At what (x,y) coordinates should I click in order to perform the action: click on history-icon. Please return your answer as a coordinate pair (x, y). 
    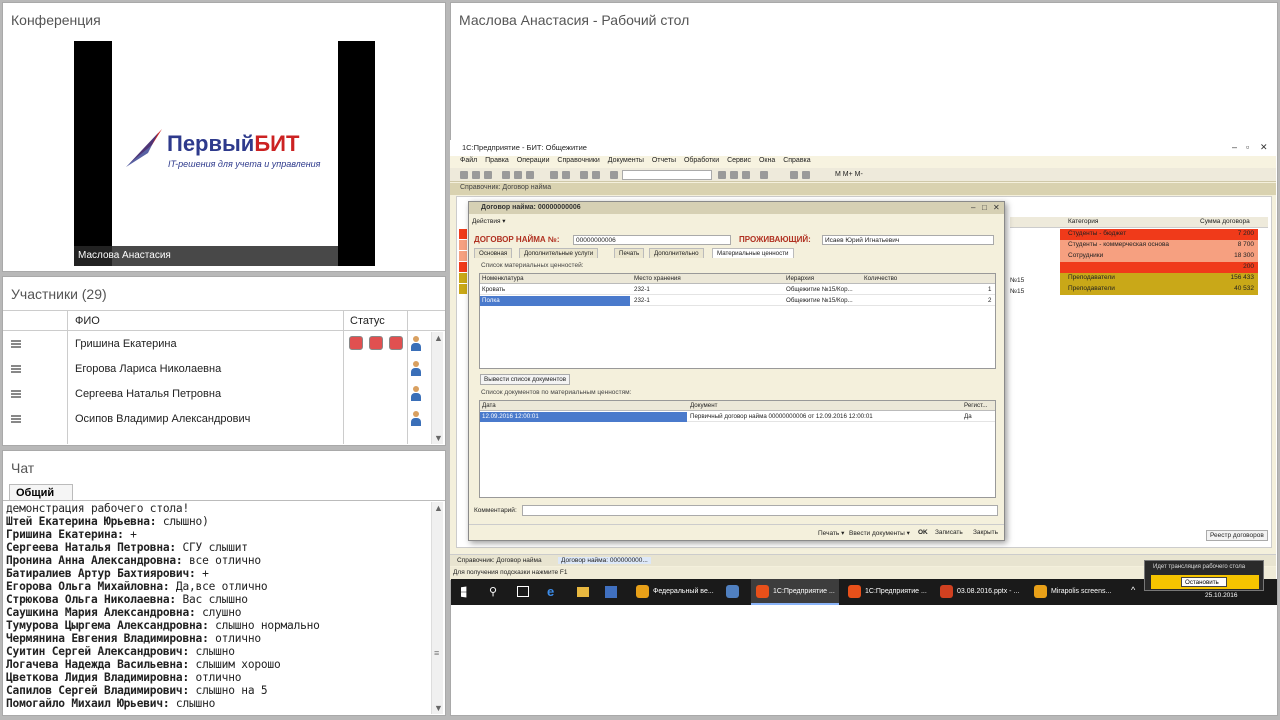
    Looking at the image, I should click on (746, 175).